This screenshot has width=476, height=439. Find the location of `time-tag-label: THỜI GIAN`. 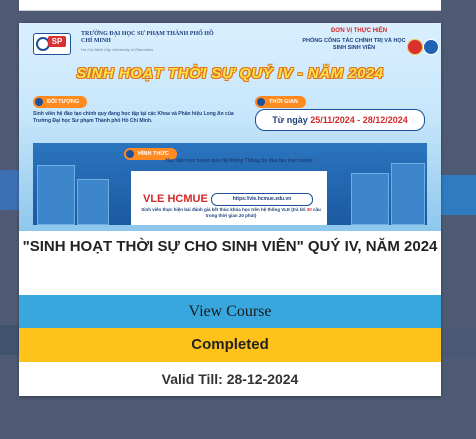

time-tag-label: THỜI GIAN is located at coordinates (283, 102).